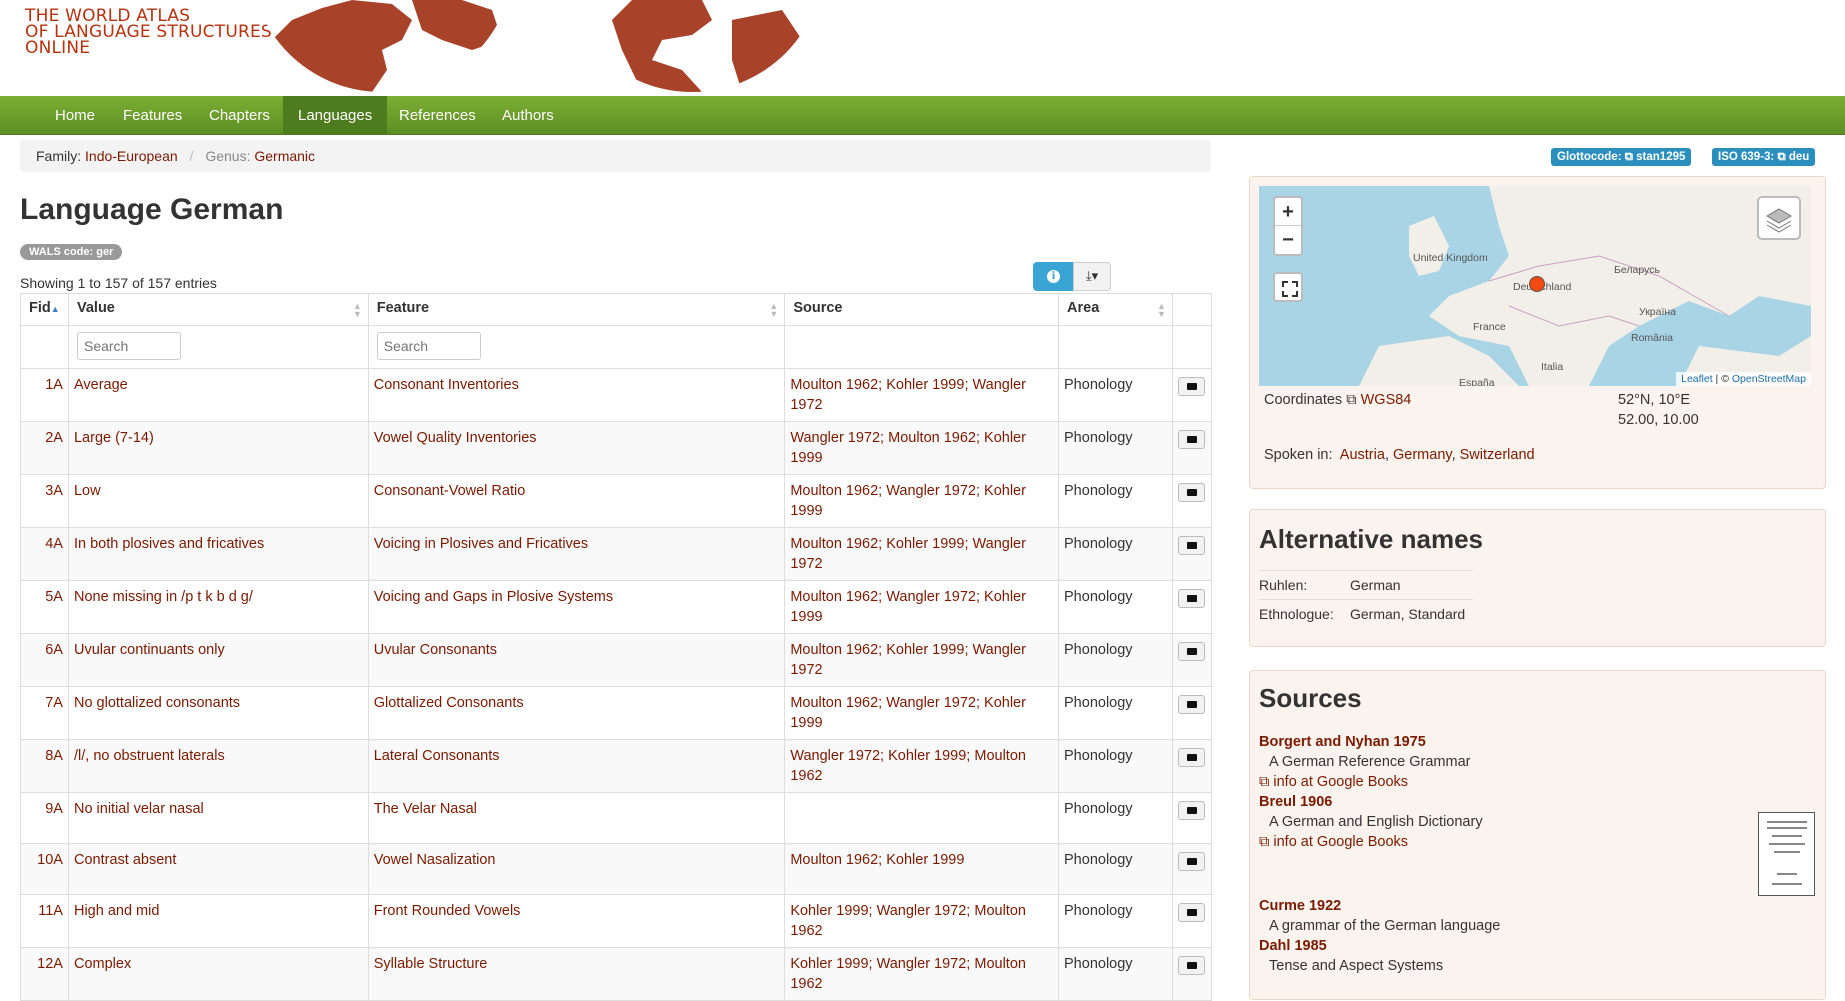 Image resolution: width=1845 pixels, height=1001 pixels. I want to click on nav-languages: Languages, so click(335, 115).